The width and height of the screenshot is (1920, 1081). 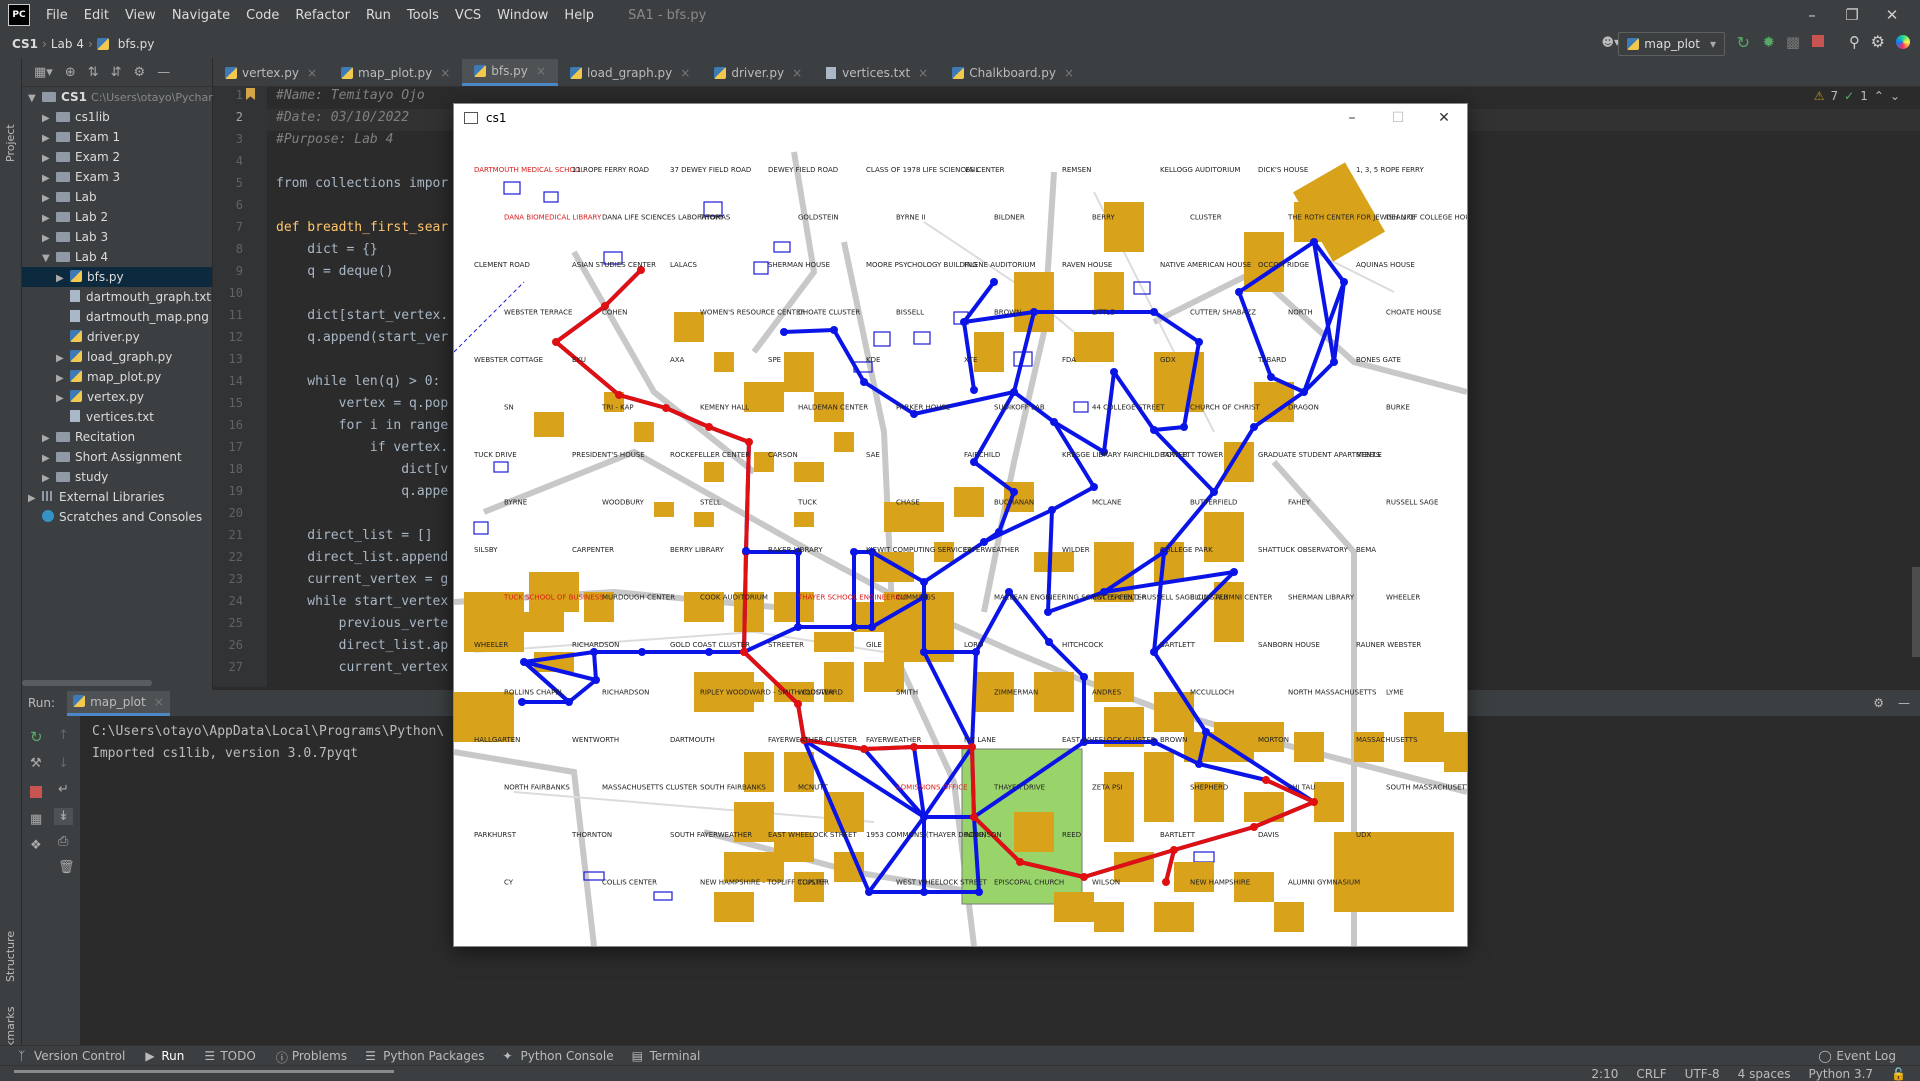 What do you see at coordinates (118, 703) in the screenshot?
I see `run-tab-map-plot: map_plot ×` at bounding box center [118, 703].